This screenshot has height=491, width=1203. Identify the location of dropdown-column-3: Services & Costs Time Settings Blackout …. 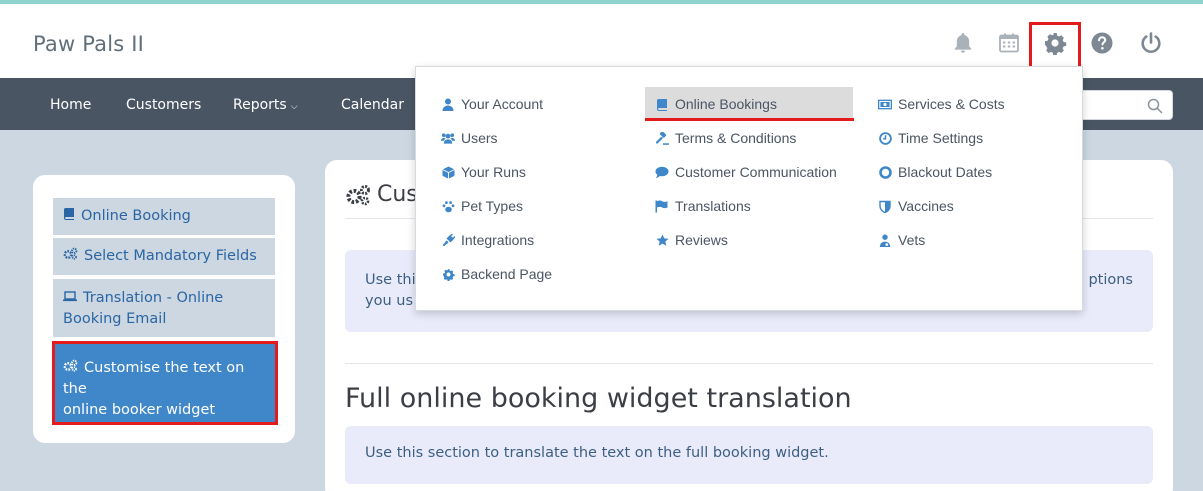
(941, 172).